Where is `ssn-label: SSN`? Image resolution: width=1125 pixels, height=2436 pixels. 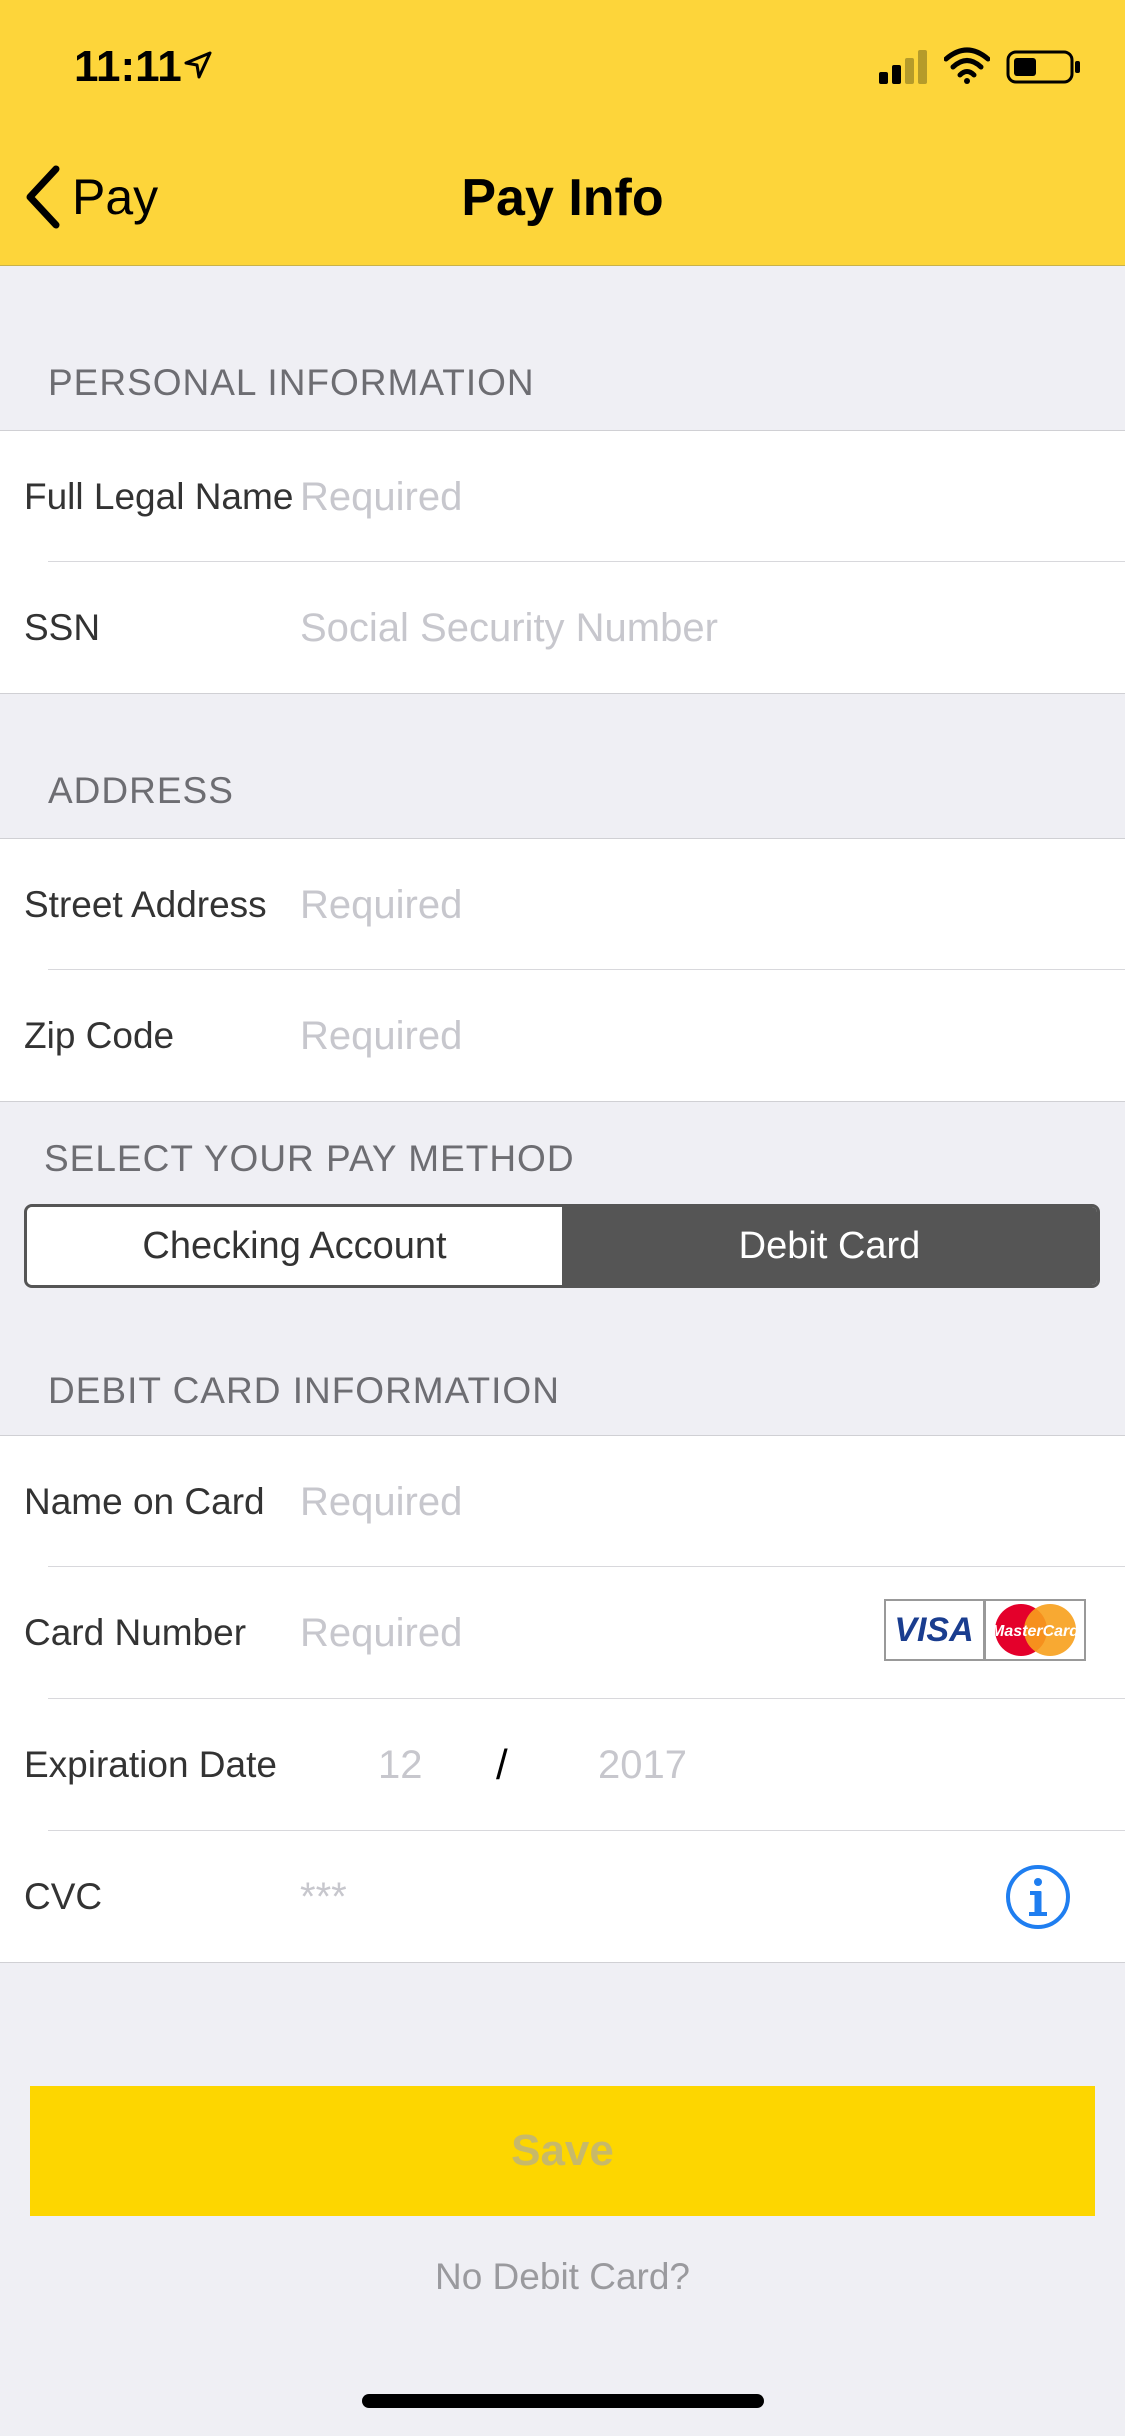
ssn-label: SSN is located at coordinates (62, 627).